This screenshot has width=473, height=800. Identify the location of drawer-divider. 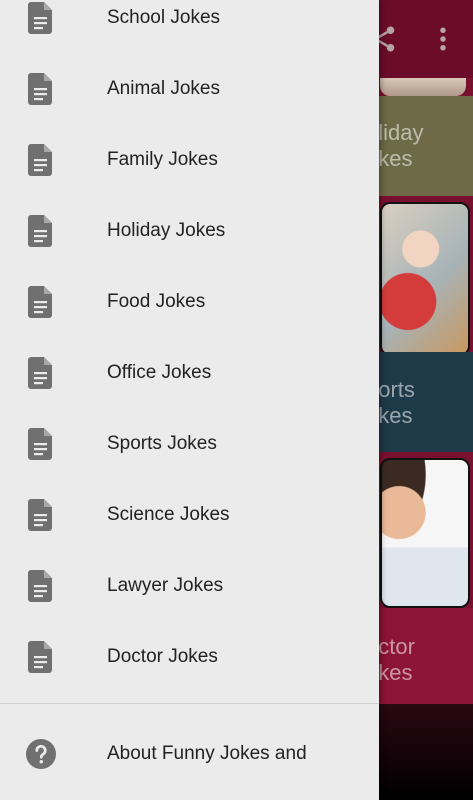
(189, 703).